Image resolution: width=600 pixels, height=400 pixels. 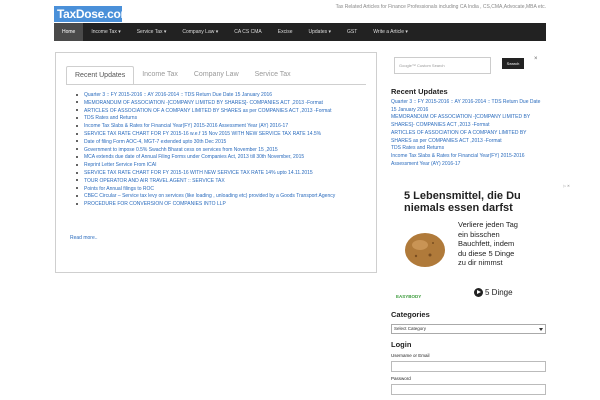 What do you see at coordinates (216, 75) in the screenshot?
I see `tab-company-law: Company Law` at bounding box center [216, 75].